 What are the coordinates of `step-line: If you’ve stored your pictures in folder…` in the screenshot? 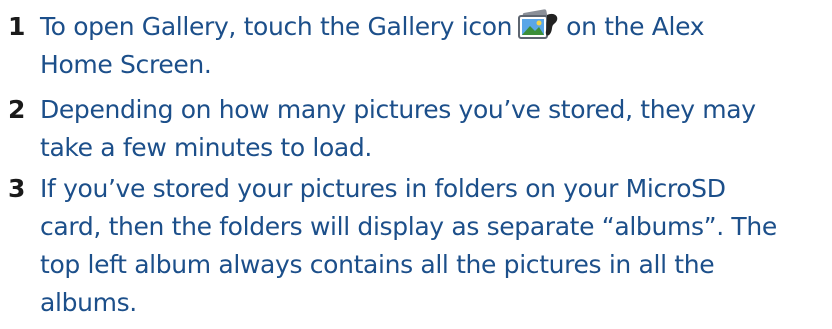 It's located at (383, 188).